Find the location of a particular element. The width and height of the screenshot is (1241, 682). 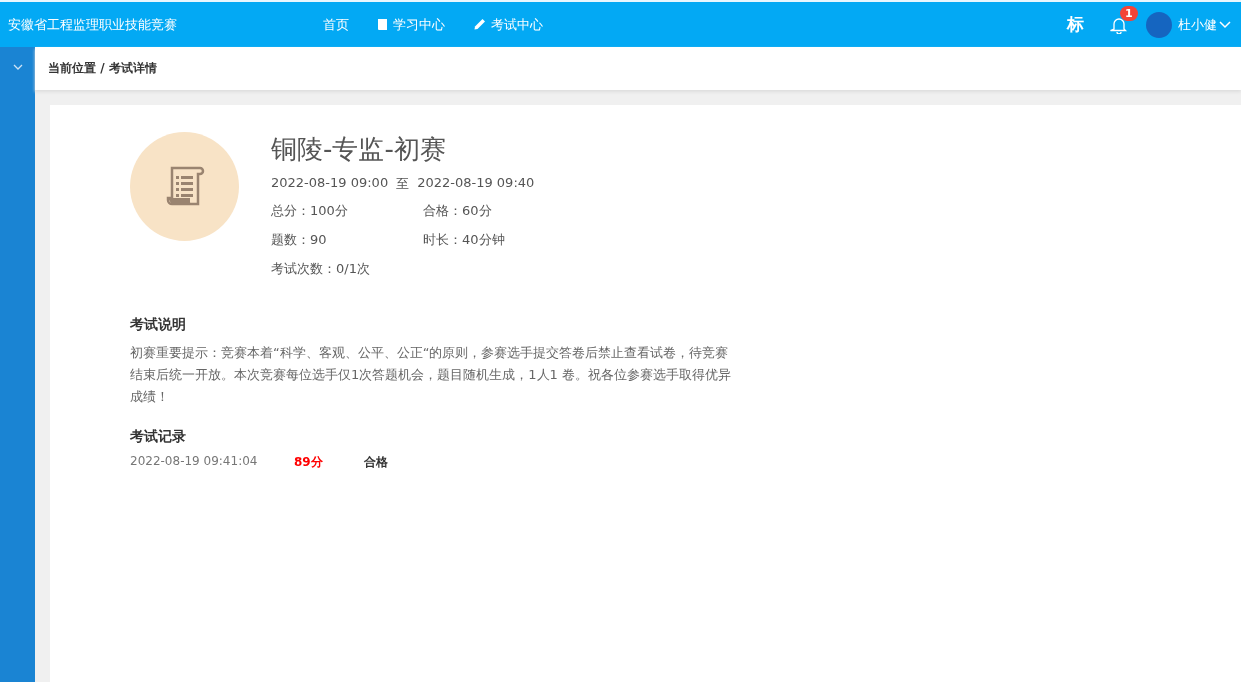

bell-icon is located at coordinates (1119, 24).